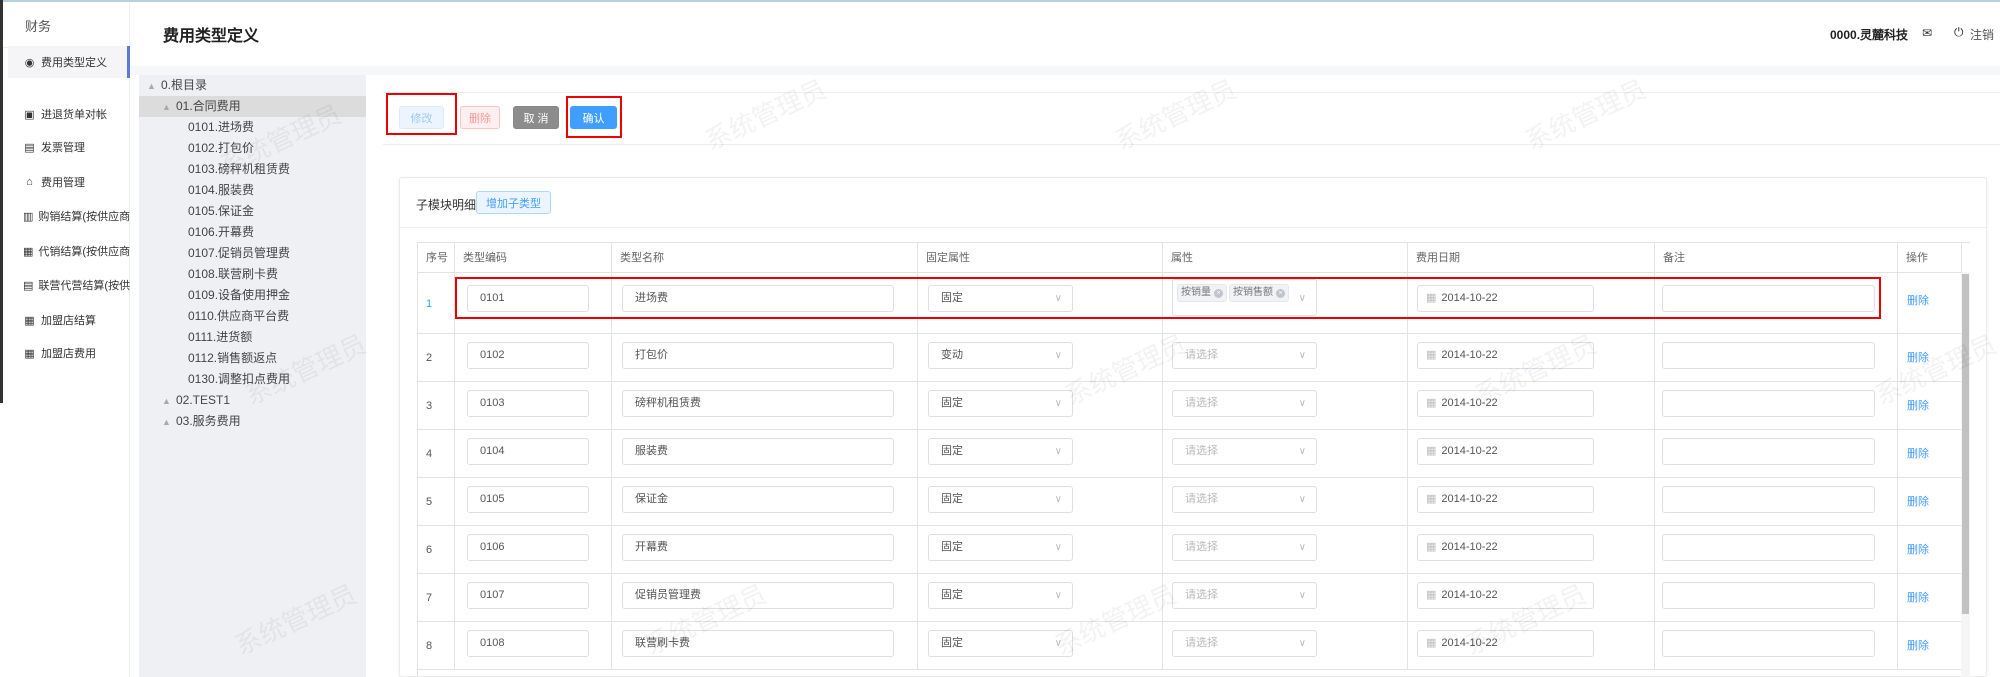 Image resolution: width=2000 pixels, height=677 pixels. I want to click on tree-node: 0109.设备使用押金, so click(252, 295).